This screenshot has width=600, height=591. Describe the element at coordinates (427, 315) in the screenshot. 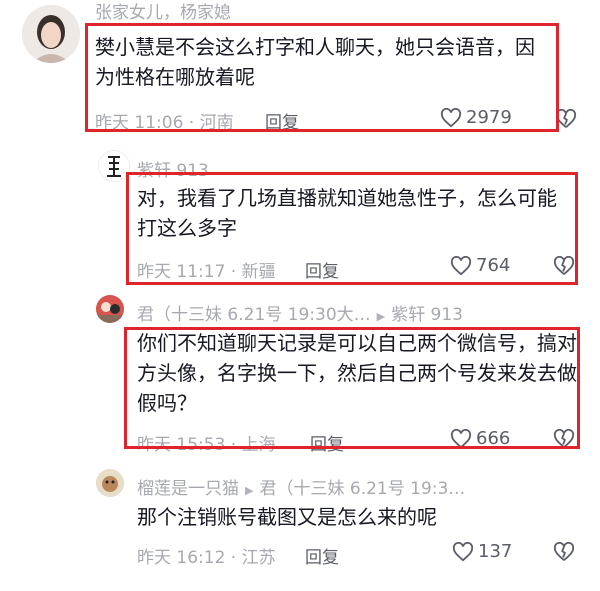

I see `reply-to-username: 紫轩 913` at that location.